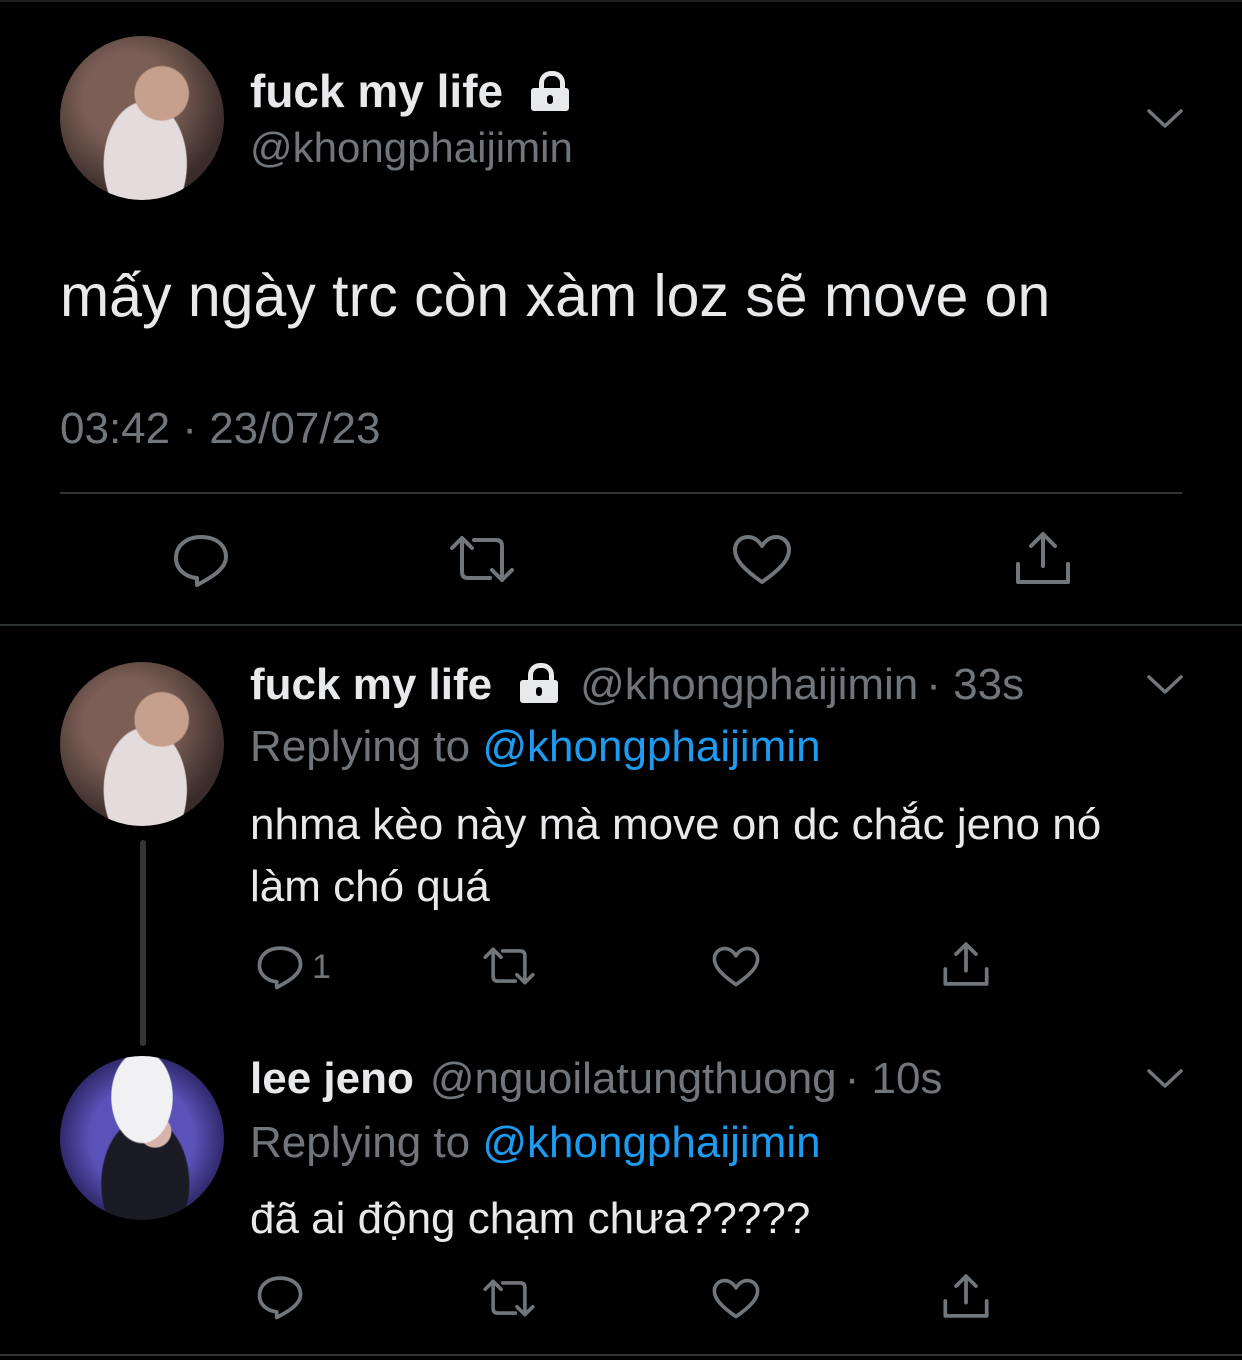 The width and height of the screenshot is (1242, 1360). Describe the element at coordinates (555, 296) in the screenshot. I see `tweet-text: mấy ngày trc còn xàm loz sẽ move on` at that location.